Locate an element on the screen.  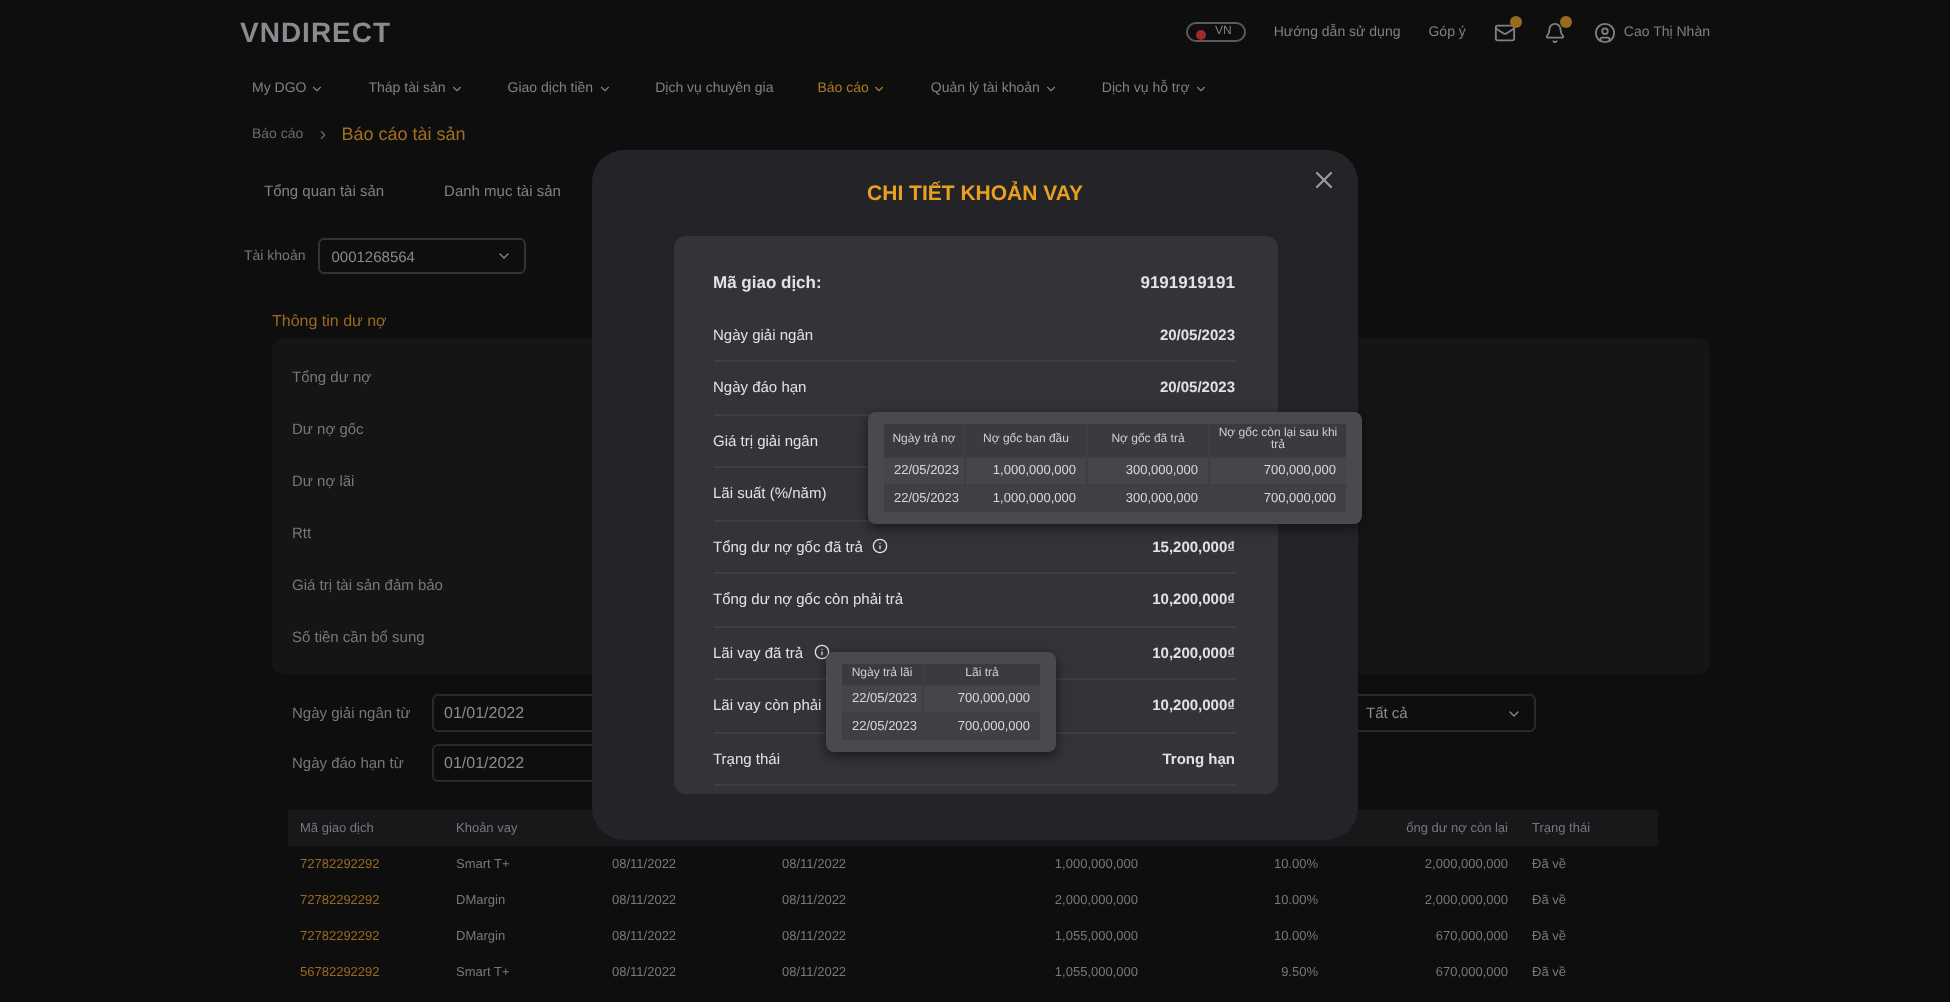
detail-value: 9191919191 is located at coordinates (1187, 282).